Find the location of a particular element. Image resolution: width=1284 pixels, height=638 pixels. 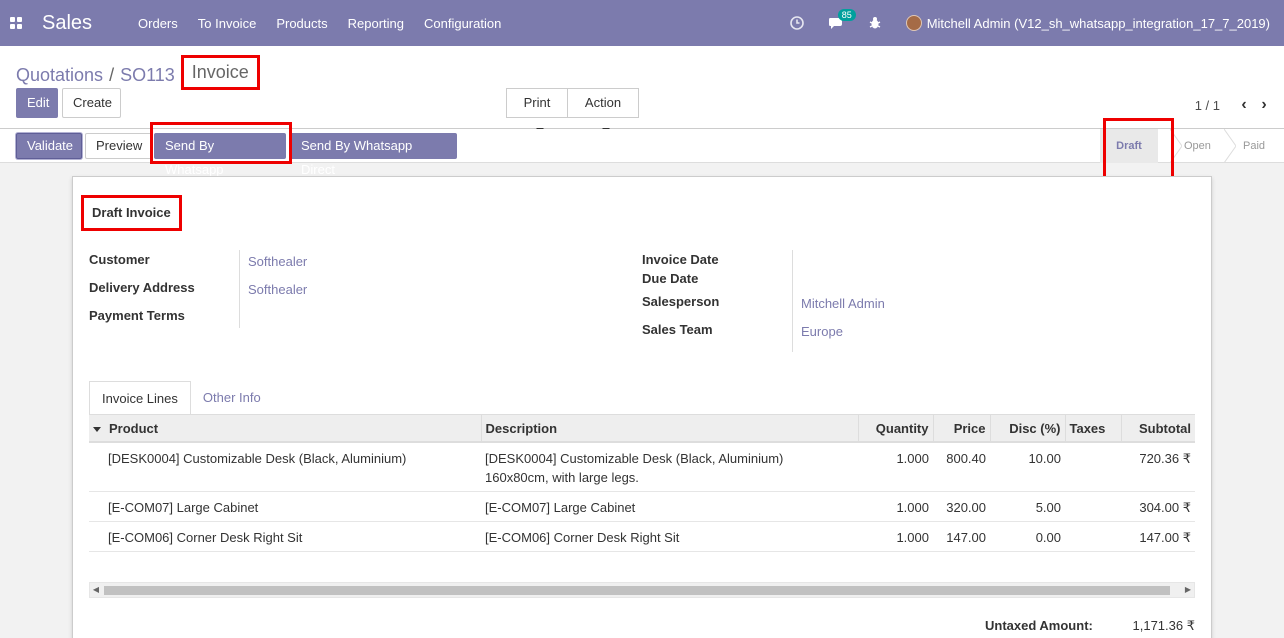

cell-subtotal: 720.36 ₹ is located at coordinates (1158, 467).